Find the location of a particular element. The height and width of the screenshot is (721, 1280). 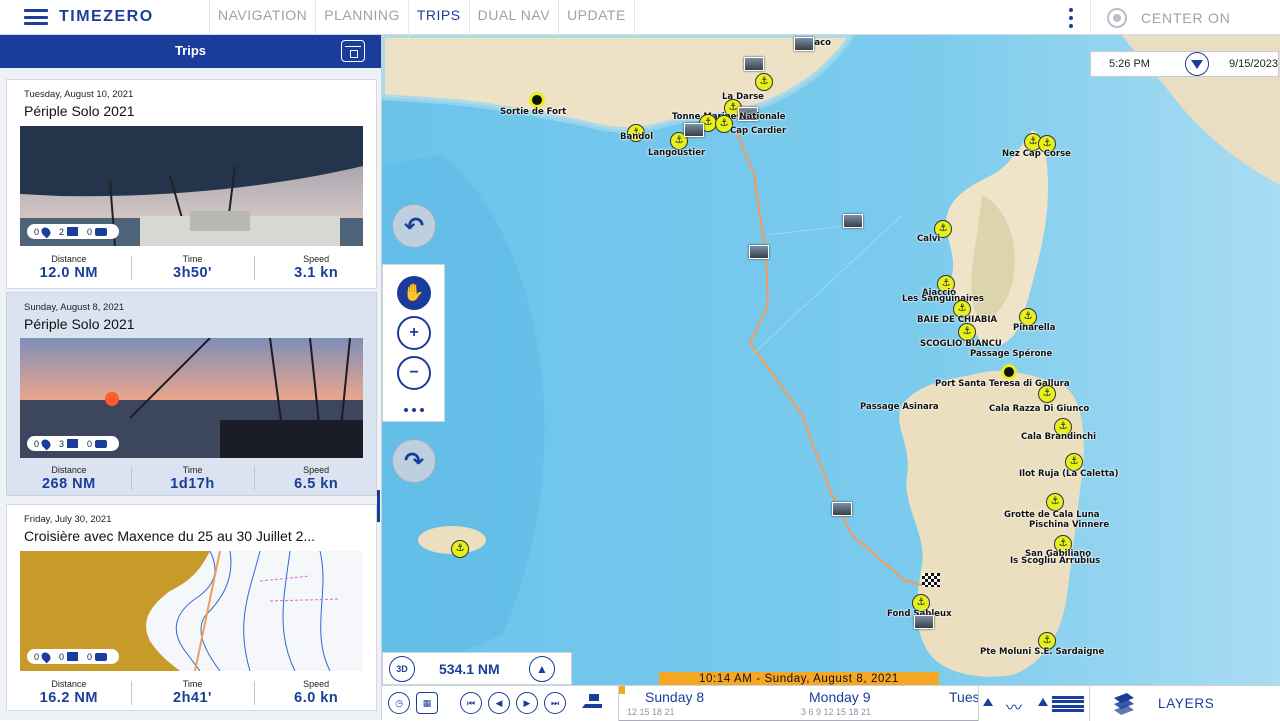

tab-dual-nav: DUAL NAV is located at coordinates (515, 17).